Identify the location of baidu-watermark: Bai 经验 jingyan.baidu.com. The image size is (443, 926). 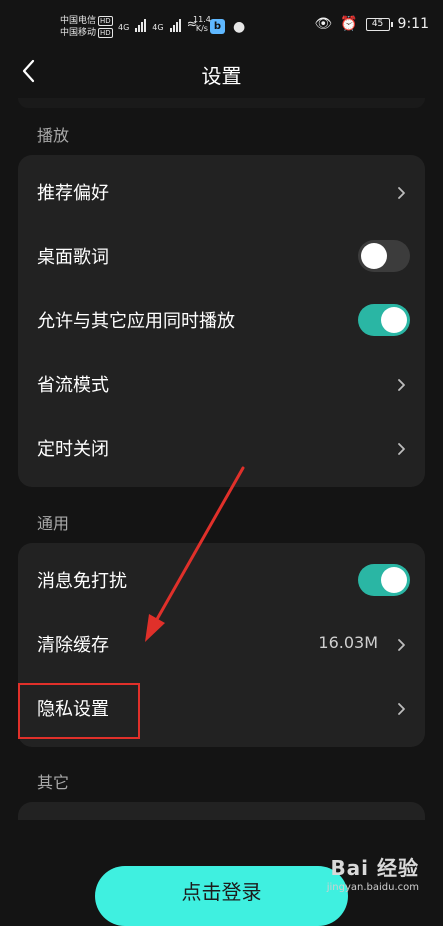
(373, 872).